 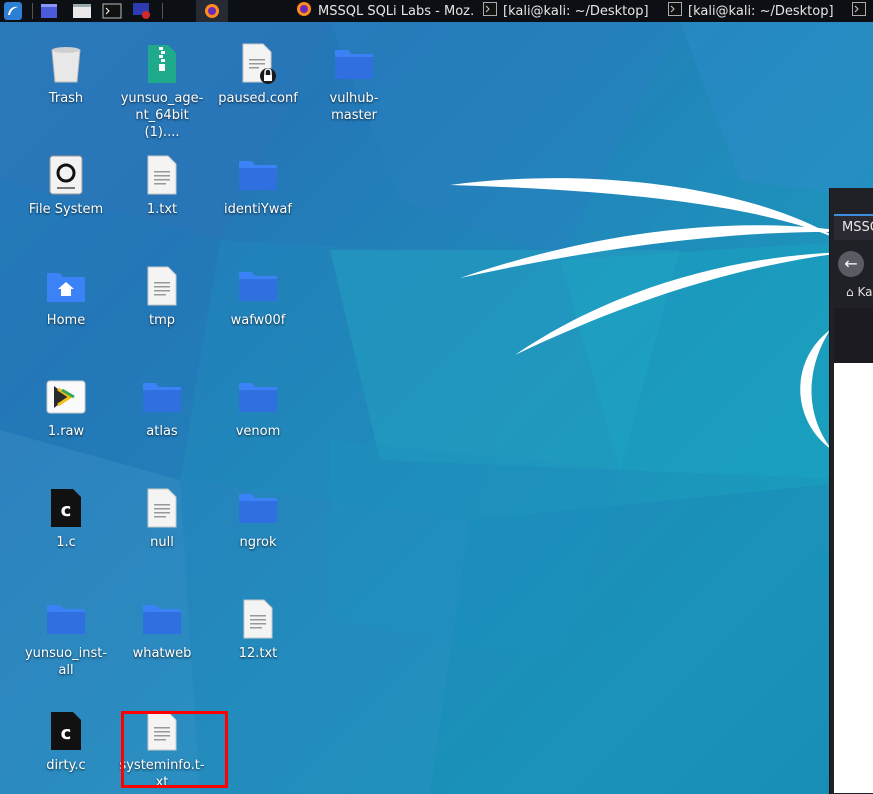 I want to click on home-folder-icon, so click(x=66, y=286).